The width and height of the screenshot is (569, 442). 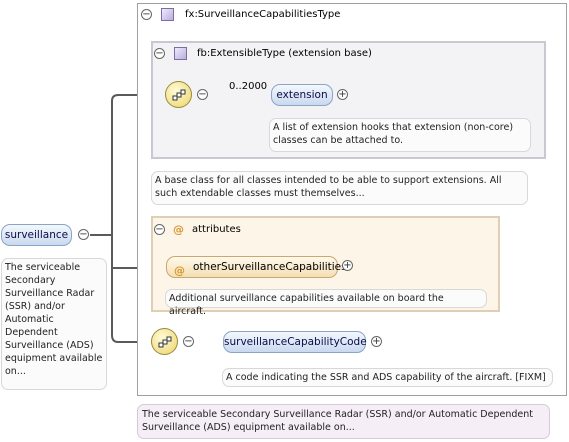 I want to click on extension-expand-button: +, so click(x=342, y=94).